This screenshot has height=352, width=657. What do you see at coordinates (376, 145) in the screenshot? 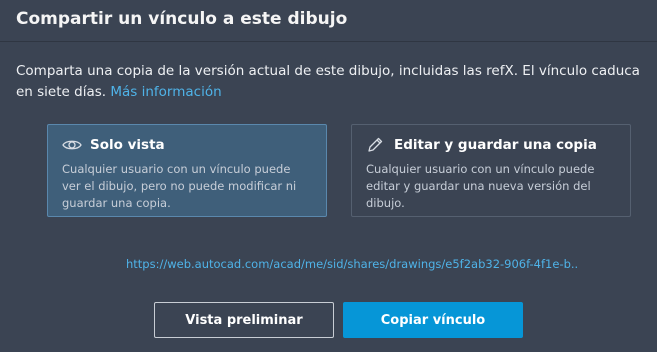
I see `pencil-icon` at bounding box center [376, 145].